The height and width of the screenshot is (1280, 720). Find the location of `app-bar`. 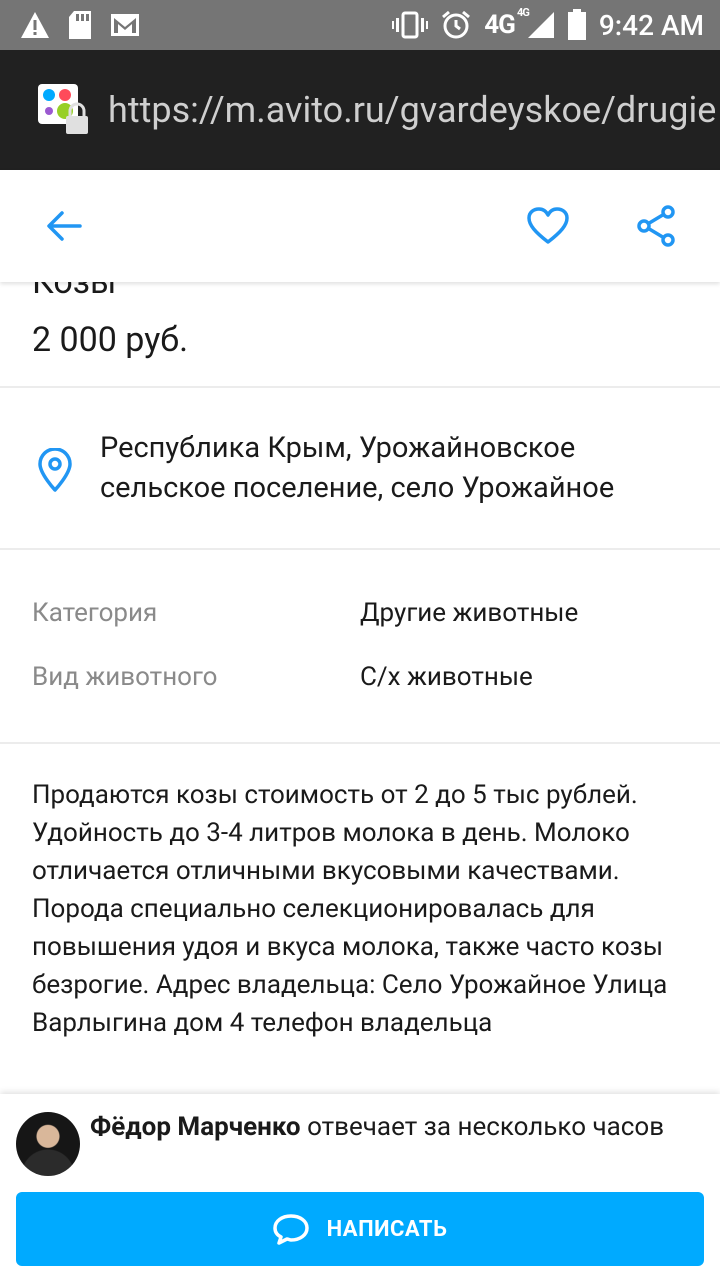

app-bar is located at coordinates (360, 226).